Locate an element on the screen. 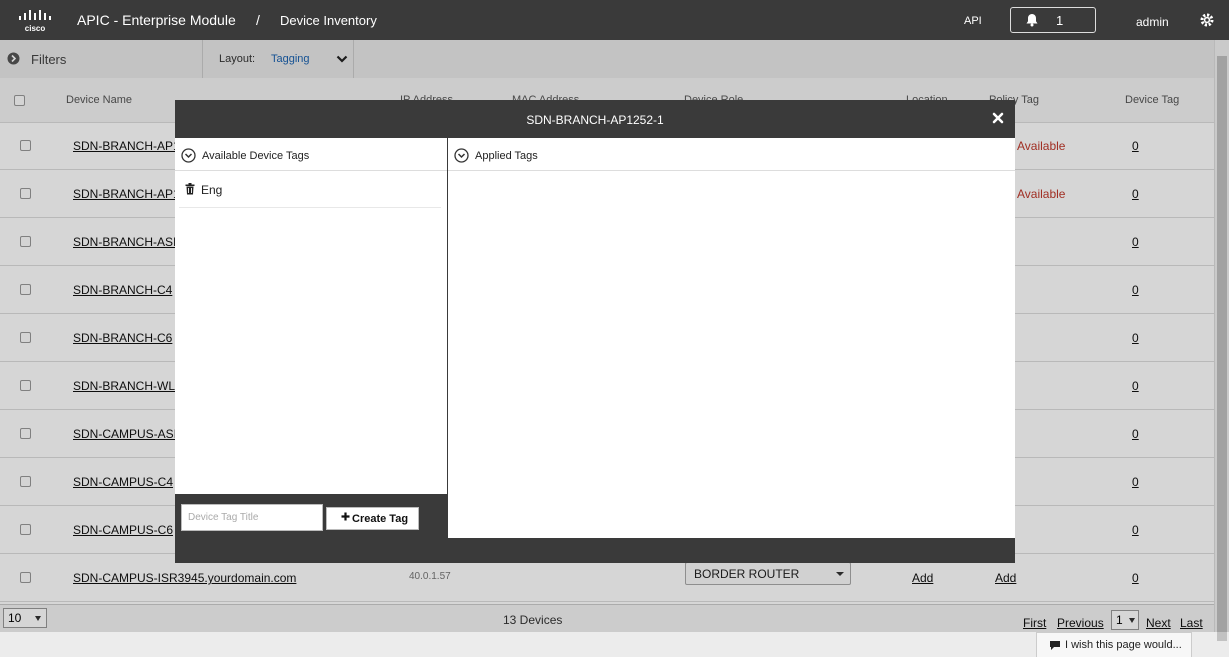 Image resolution: width=1229 pixels, height=657 pixels. api-link: API is located at coordinates (973, 21).